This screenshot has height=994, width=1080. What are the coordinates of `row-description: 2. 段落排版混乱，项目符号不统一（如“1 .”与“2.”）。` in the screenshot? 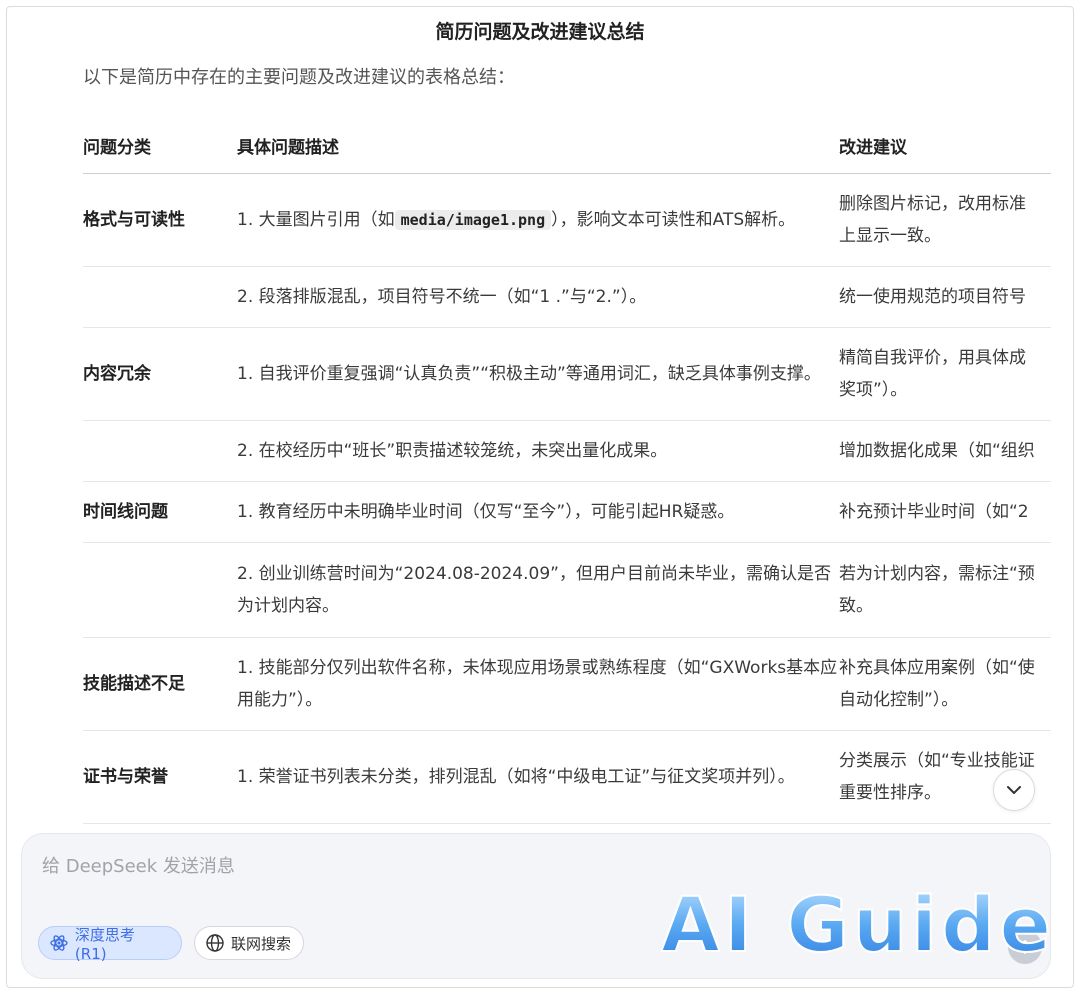 It's located at (442, 297).